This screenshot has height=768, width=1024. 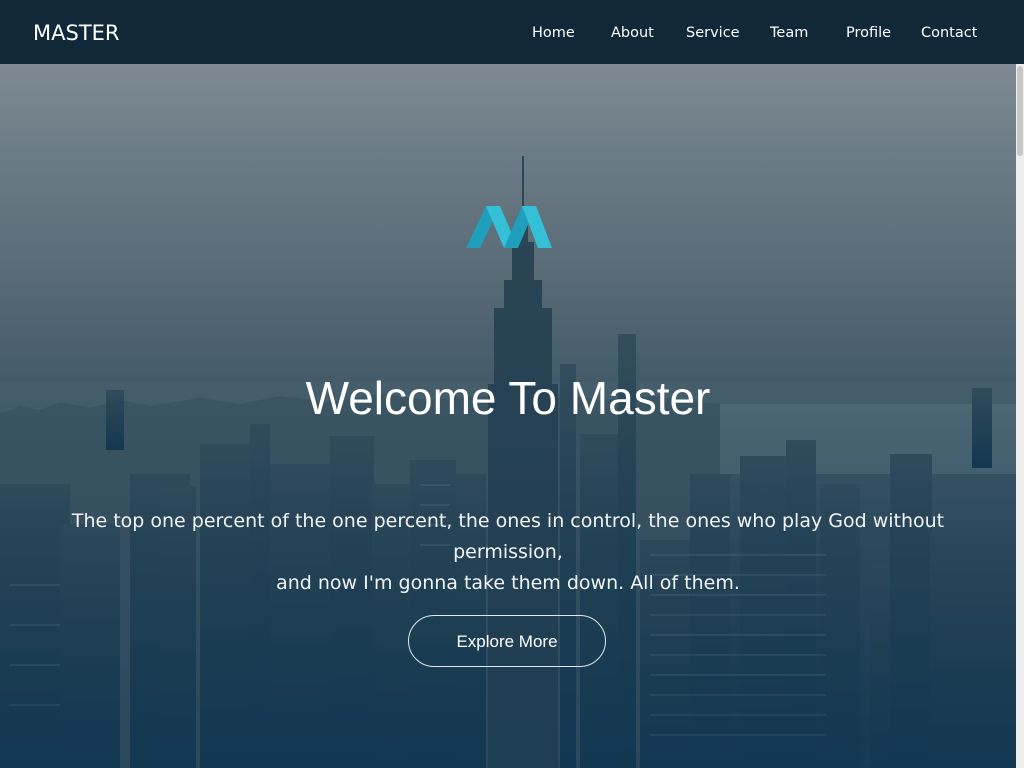 What do you see at coordinates (509, 227) in the screenshot?
I see `master-m-logo-icon` at bounding box center [509, 227].